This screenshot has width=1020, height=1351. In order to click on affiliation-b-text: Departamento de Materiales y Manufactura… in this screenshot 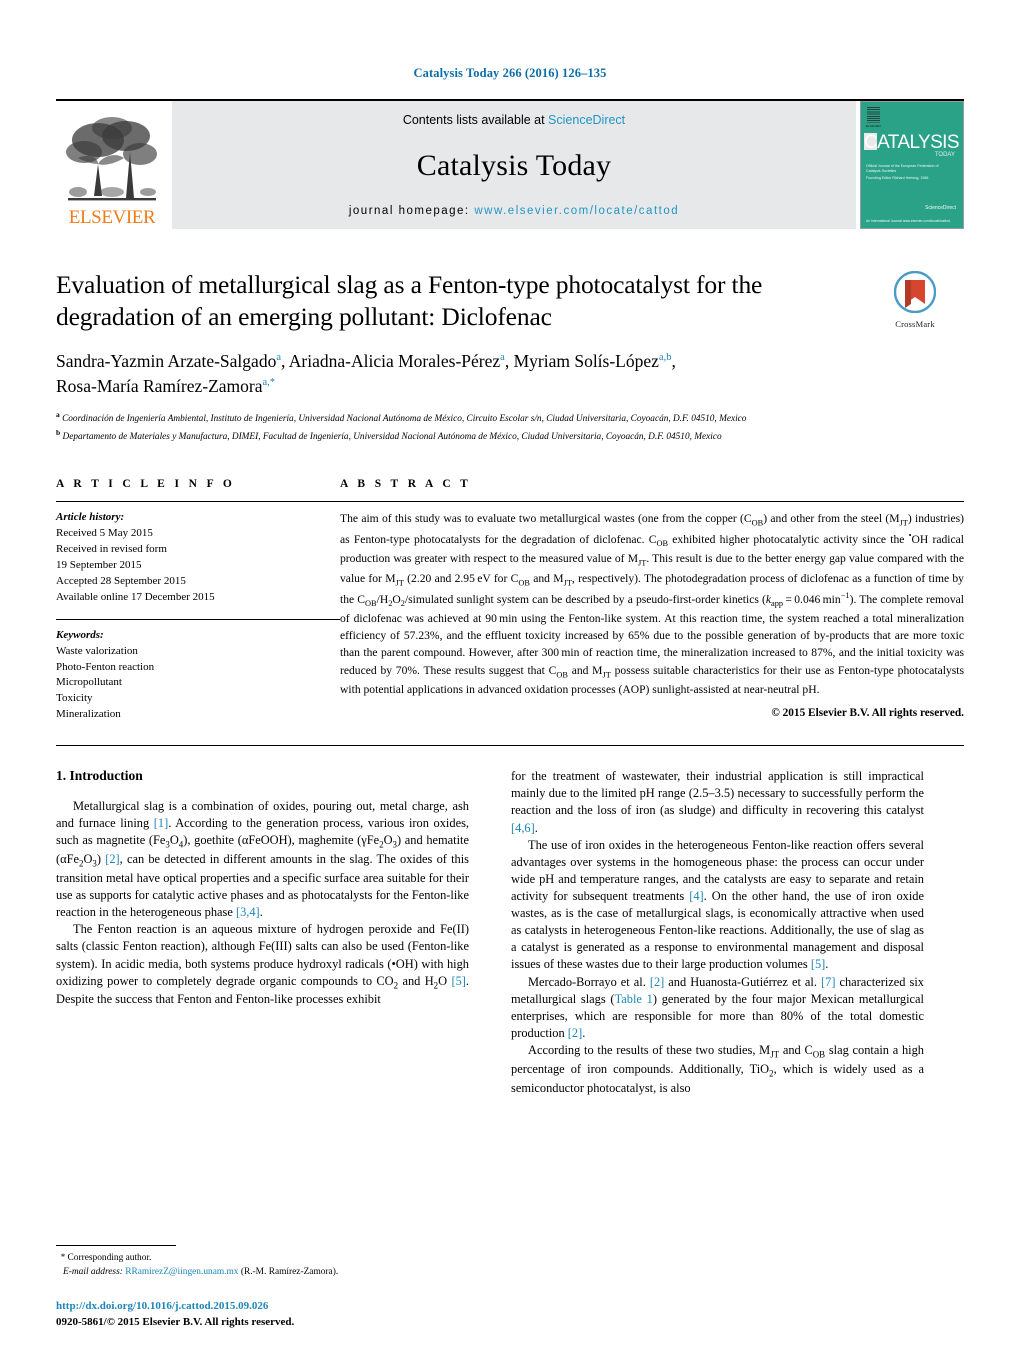, I will do `click(392, 437)`.